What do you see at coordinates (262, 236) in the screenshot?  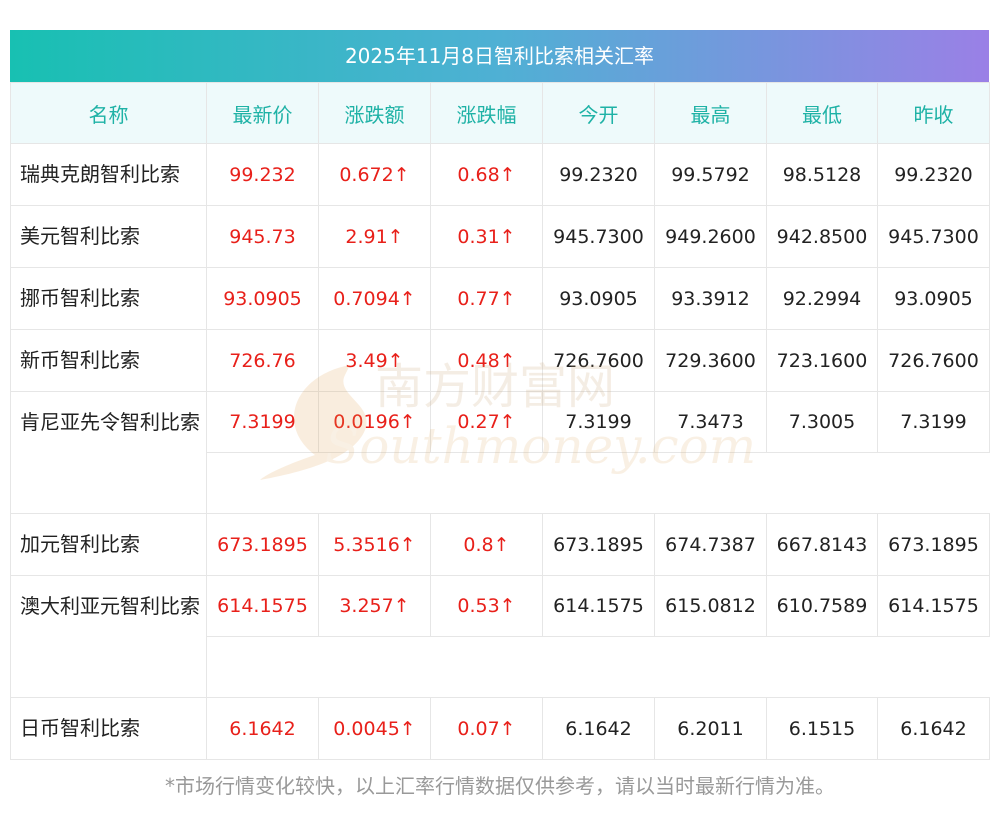 I see `latest-price: 945.73` at bounding box center [262, 236].